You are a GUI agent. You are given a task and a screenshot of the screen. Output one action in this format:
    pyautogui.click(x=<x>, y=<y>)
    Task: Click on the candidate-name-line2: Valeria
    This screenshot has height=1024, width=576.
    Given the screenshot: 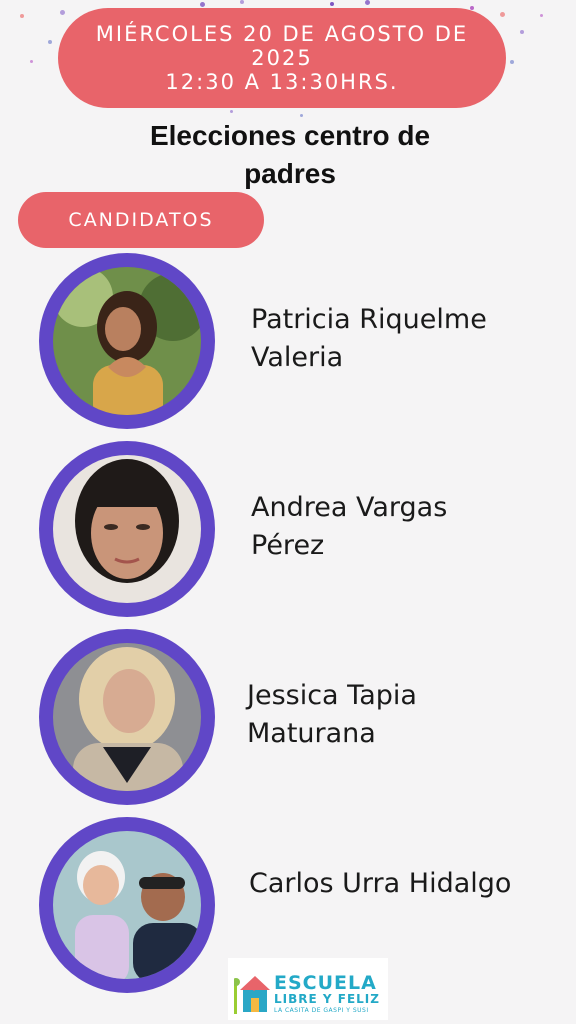 What is the action you would take?
    pyautogui.click(x=297, y=357)
    